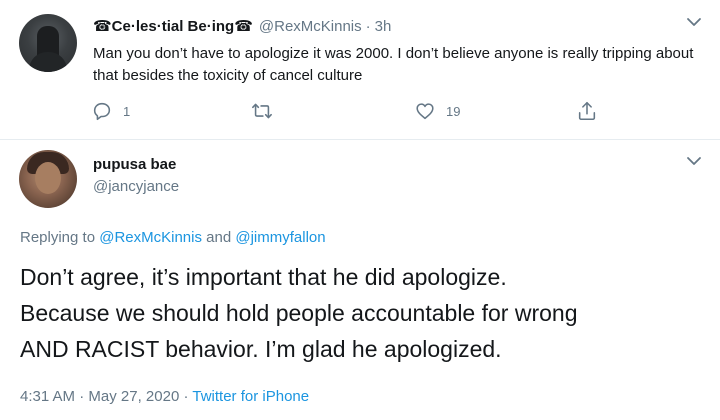  What do you see at coordinates (425, 111) in the screenshot?
I see `heart-icon` at bounding box center [425, 111].